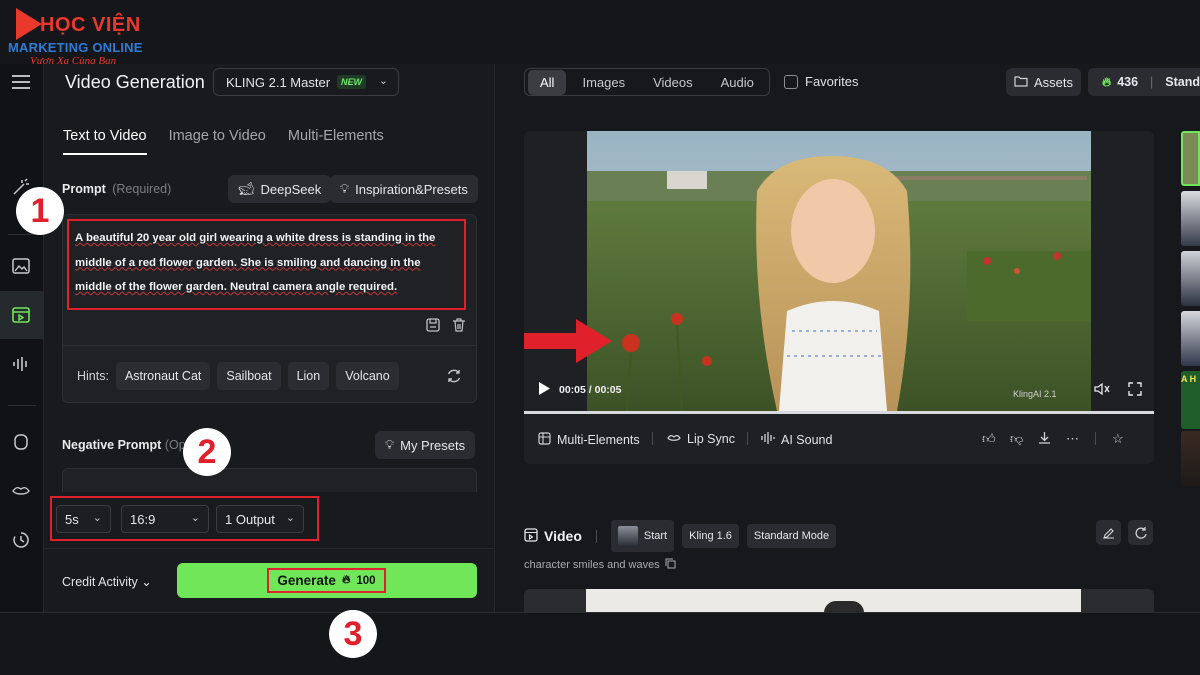  Describe the element at coordinates (21, 491) in the screenshot. I see `lips-icon` at that location.